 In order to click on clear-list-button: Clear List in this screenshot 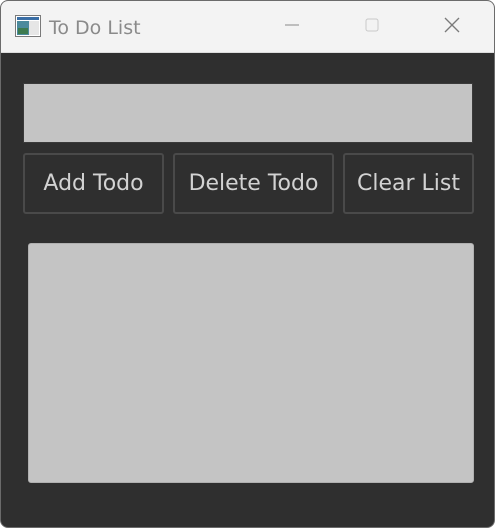, I will do `click(408, 183)`.